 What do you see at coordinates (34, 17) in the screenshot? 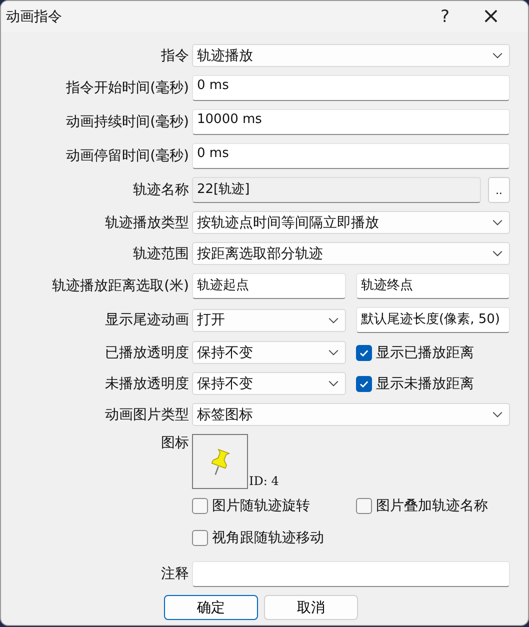
I see `window-title: 动画指令` at bounding box center [34, 17].